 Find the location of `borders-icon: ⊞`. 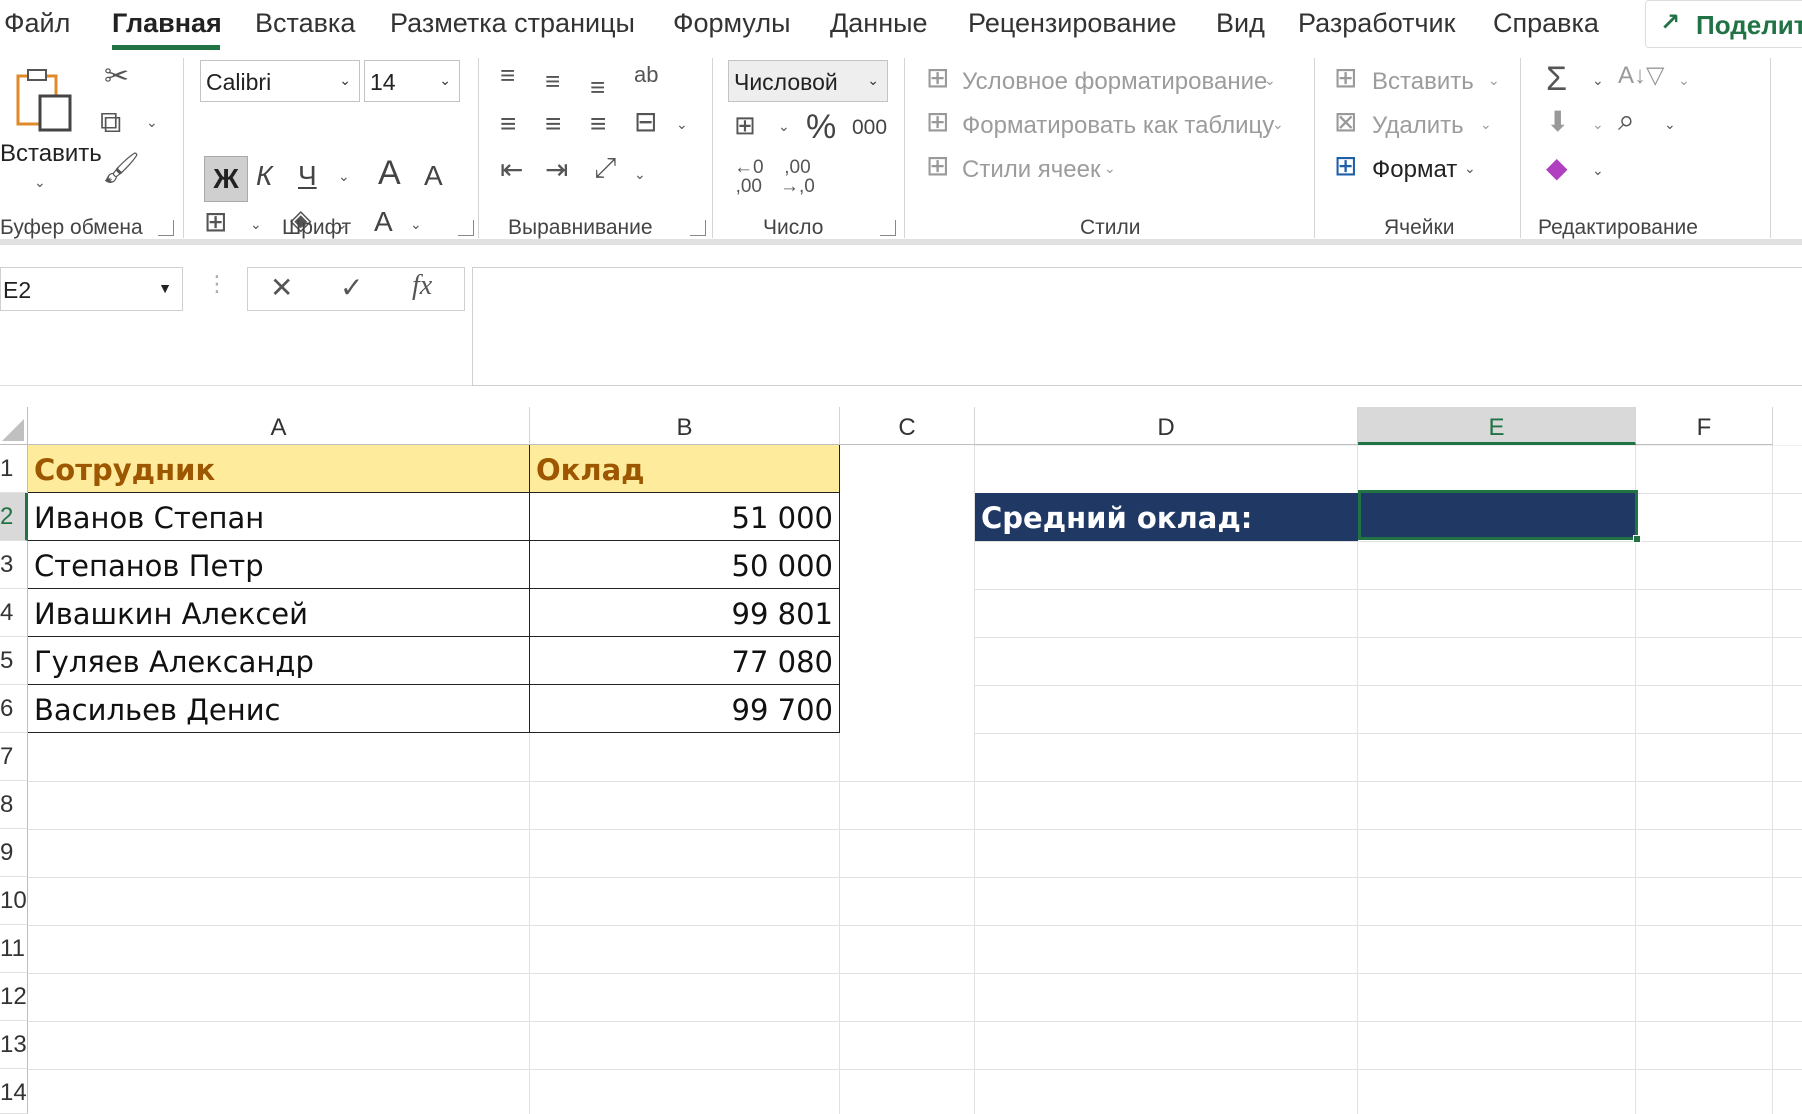

borders-icon: ⊞ is located at coordinates (215, 222).